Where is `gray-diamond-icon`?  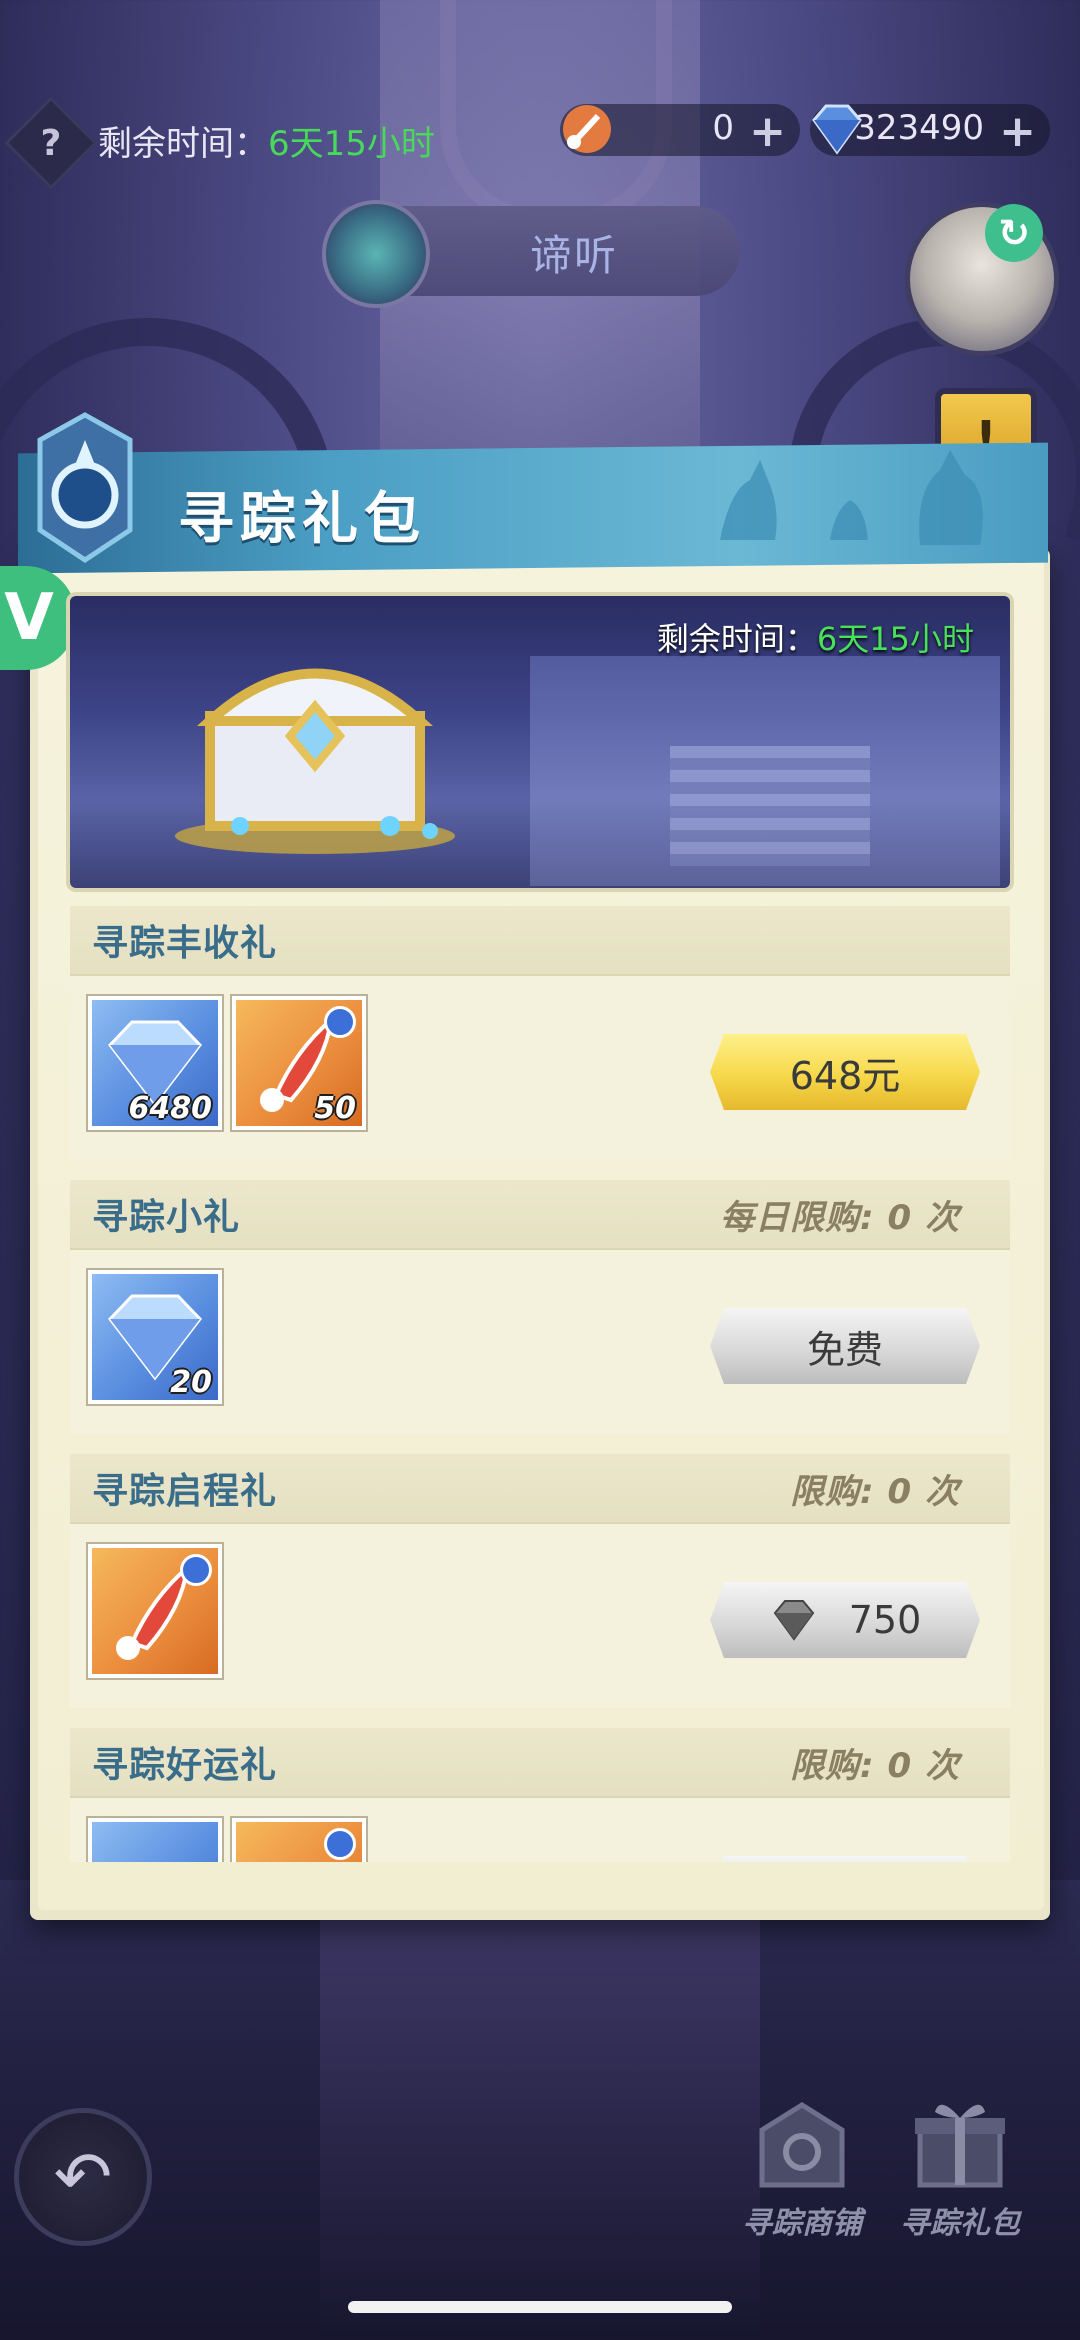
gray-diamond-icon is located at coordinates (794, 1620).